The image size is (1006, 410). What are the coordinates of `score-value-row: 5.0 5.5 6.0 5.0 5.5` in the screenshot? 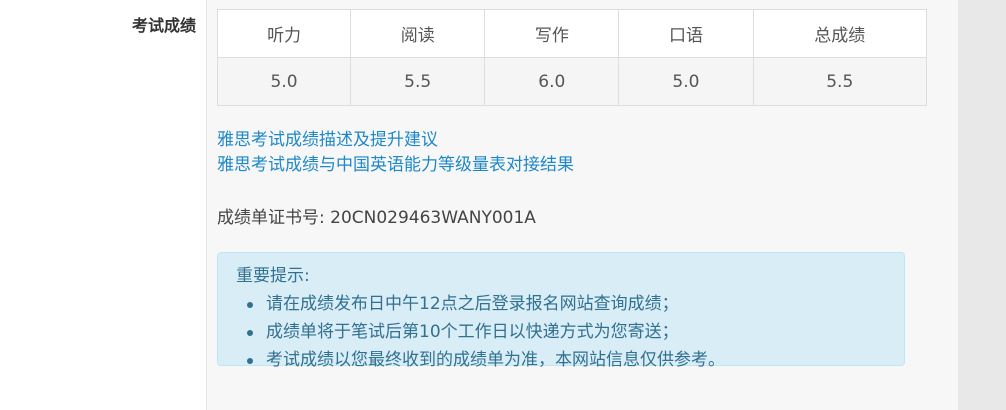 It's located at (572, 81).